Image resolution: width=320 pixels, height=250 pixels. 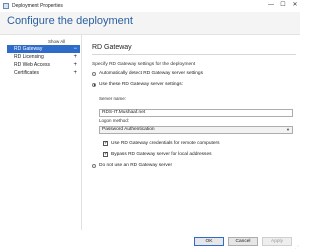 I want to click on server-name-input: RDS-IT.Mushaaf.net, so click(x=196, y=113).